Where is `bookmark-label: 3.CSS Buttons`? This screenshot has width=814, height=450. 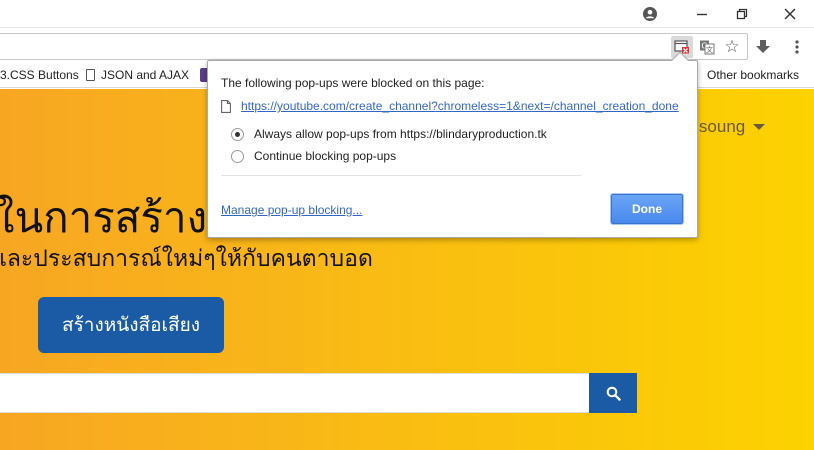
bookmark-label: 3.CSS Buttons is located at coordinates (39, 75).